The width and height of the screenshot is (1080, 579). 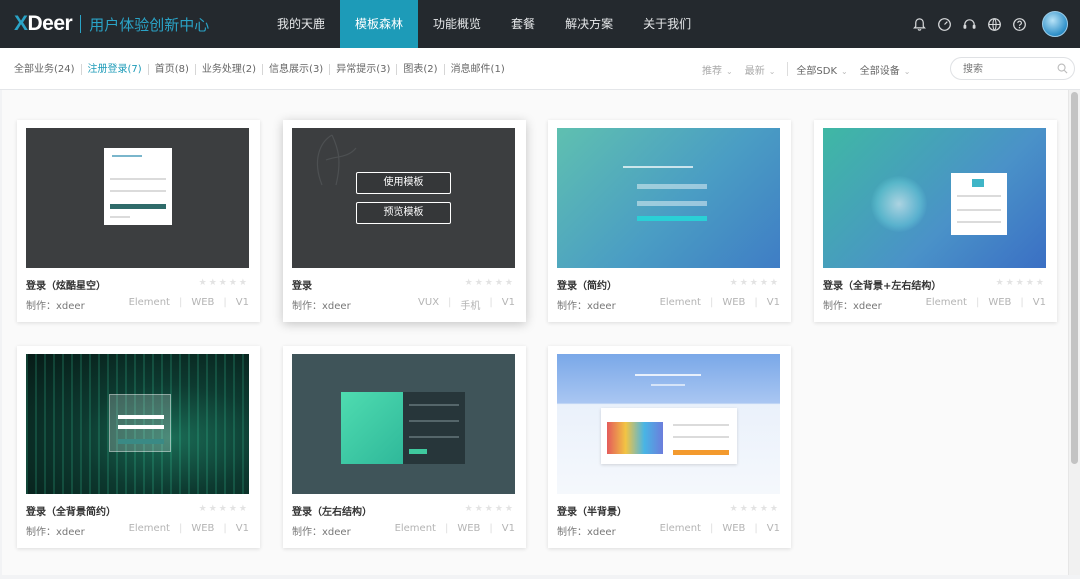 What do you see at coordinates (302, 286) in the screenshot?
I see `card-title: 登录` at bounding box center [302, 286].